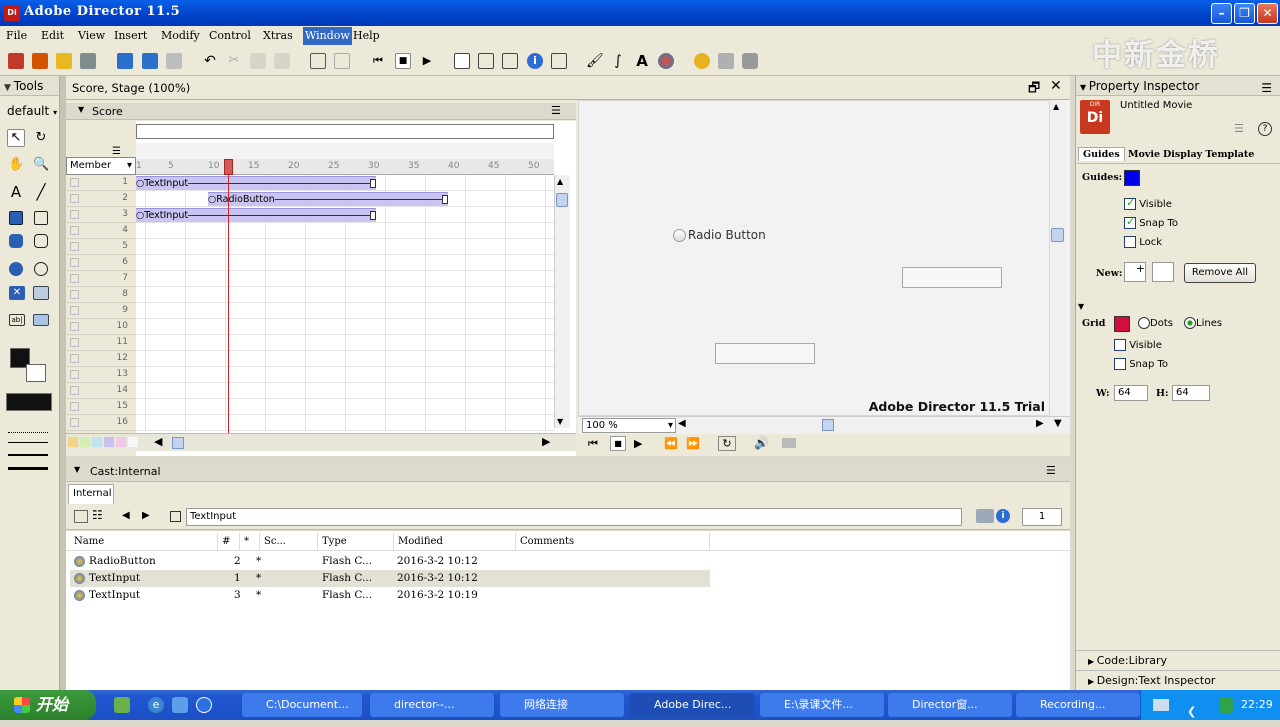  What do you see at coordinates (41, 320) in the screenshot?
I see `push-button-tool-icon` at bounding box center [41, 320].